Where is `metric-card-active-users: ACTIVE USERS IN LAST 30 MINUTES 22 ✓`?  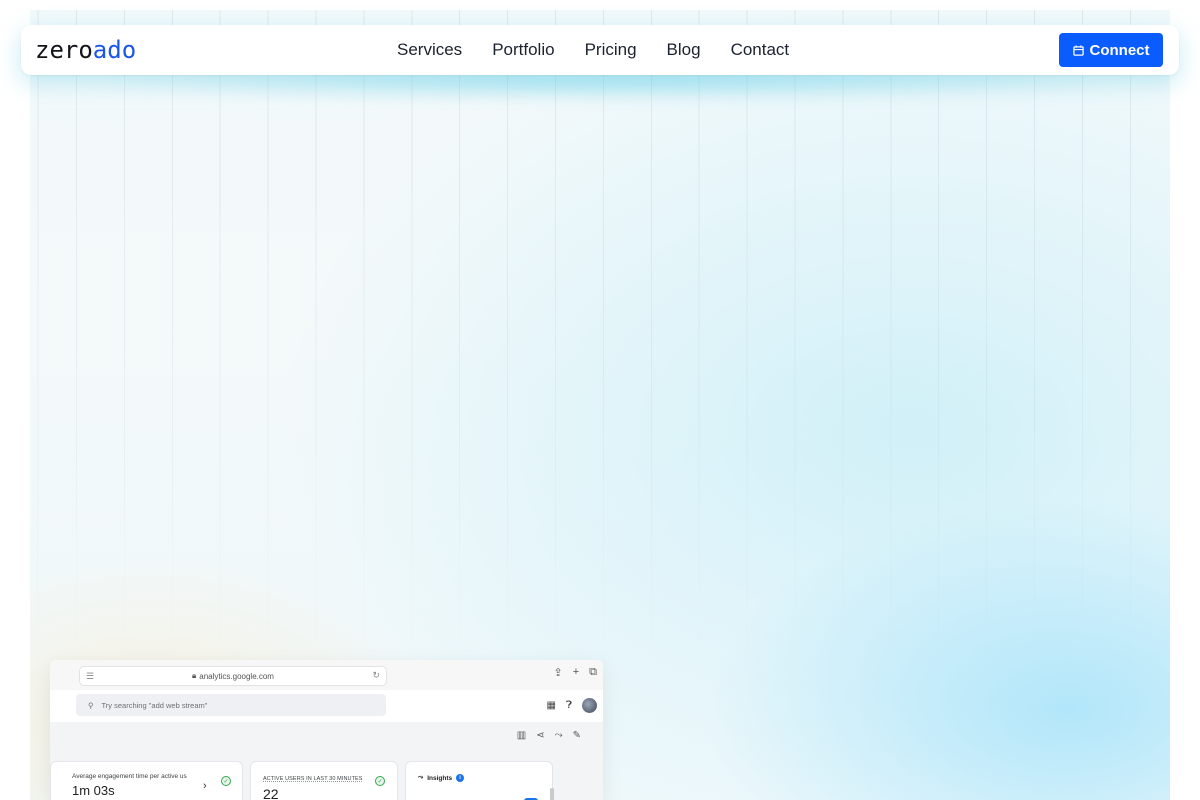
metric-card-active-users: ACTIVE USERS IN LAST 30 MINUTES 22 ✓ is located at coordinates (324, 780).